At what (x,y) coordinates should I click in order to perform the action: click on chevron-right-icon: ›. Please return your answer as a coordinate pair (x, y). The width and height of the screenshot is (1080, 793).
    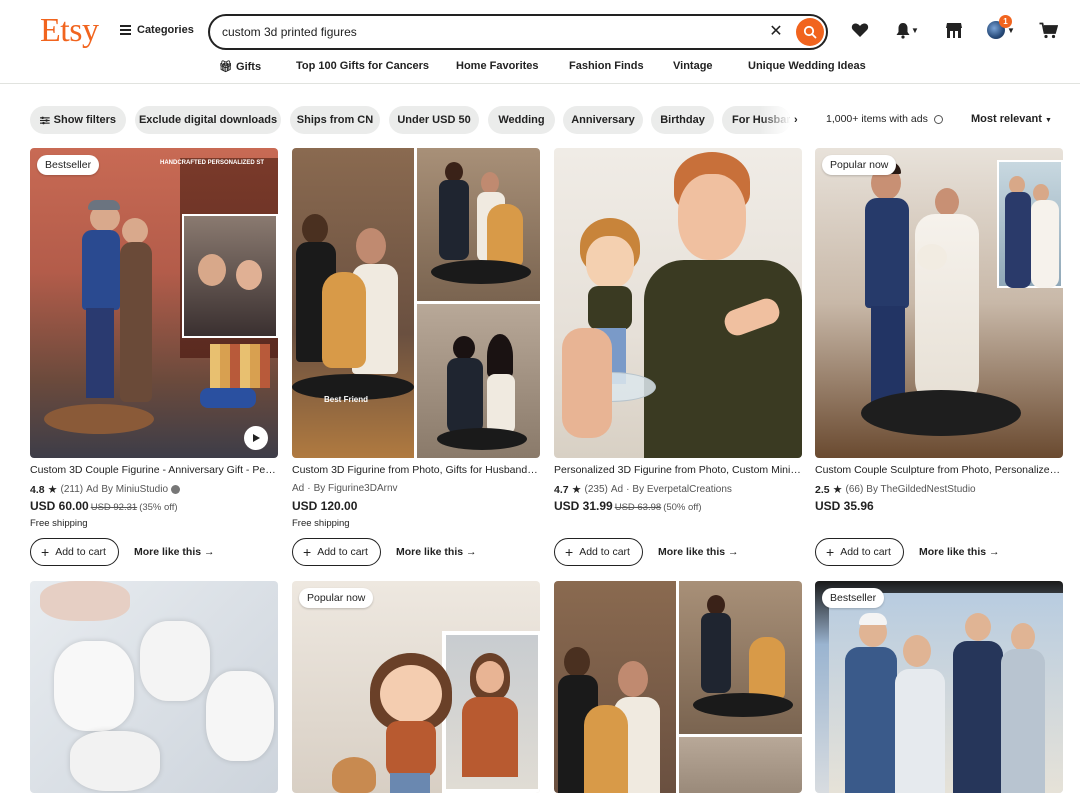
    Looking at the image, I should click on (796, 120).